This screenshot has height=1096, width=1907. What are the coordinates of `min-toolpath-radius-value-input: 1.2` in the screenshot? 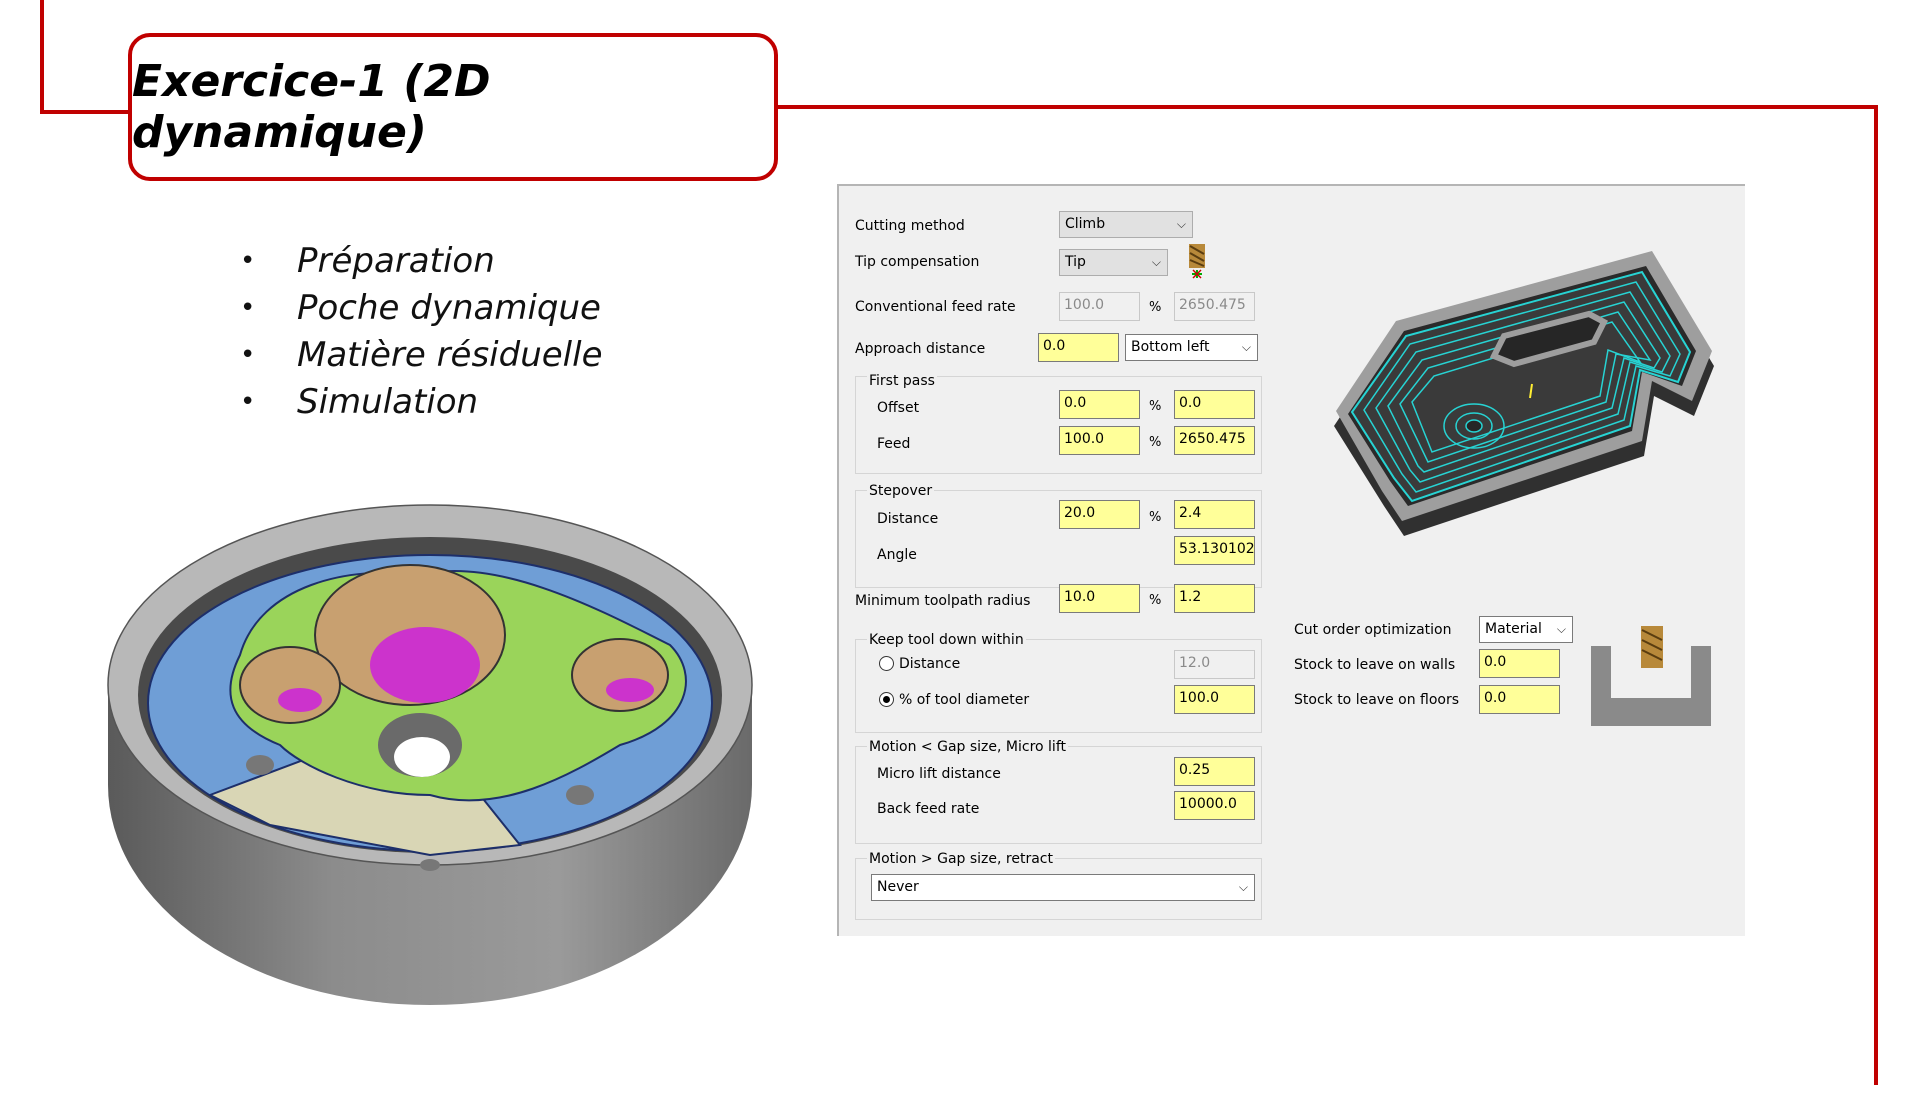 It's located at (1214, 598).